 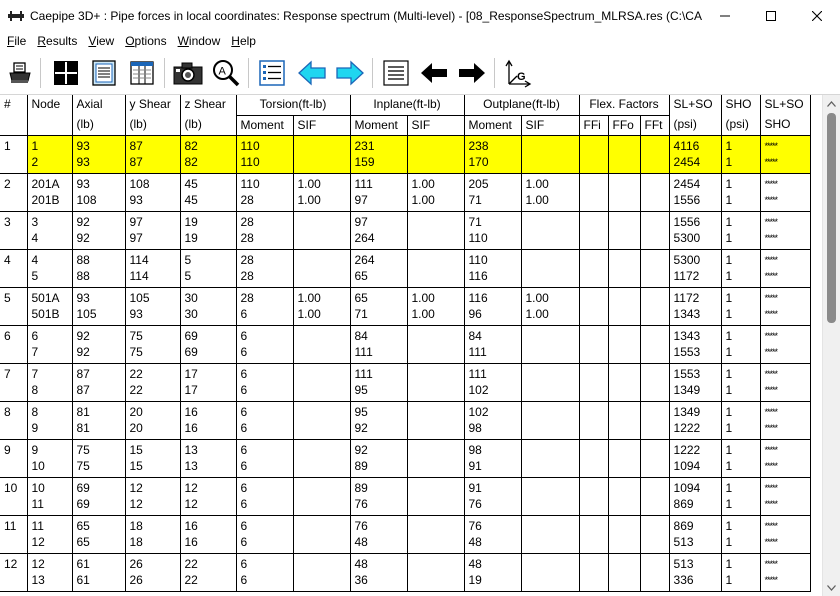 What do you see at coordinates (208, 192) in the screenshot?
I see `cell-z-shear: 45 45` at bounding box center [208, 192].